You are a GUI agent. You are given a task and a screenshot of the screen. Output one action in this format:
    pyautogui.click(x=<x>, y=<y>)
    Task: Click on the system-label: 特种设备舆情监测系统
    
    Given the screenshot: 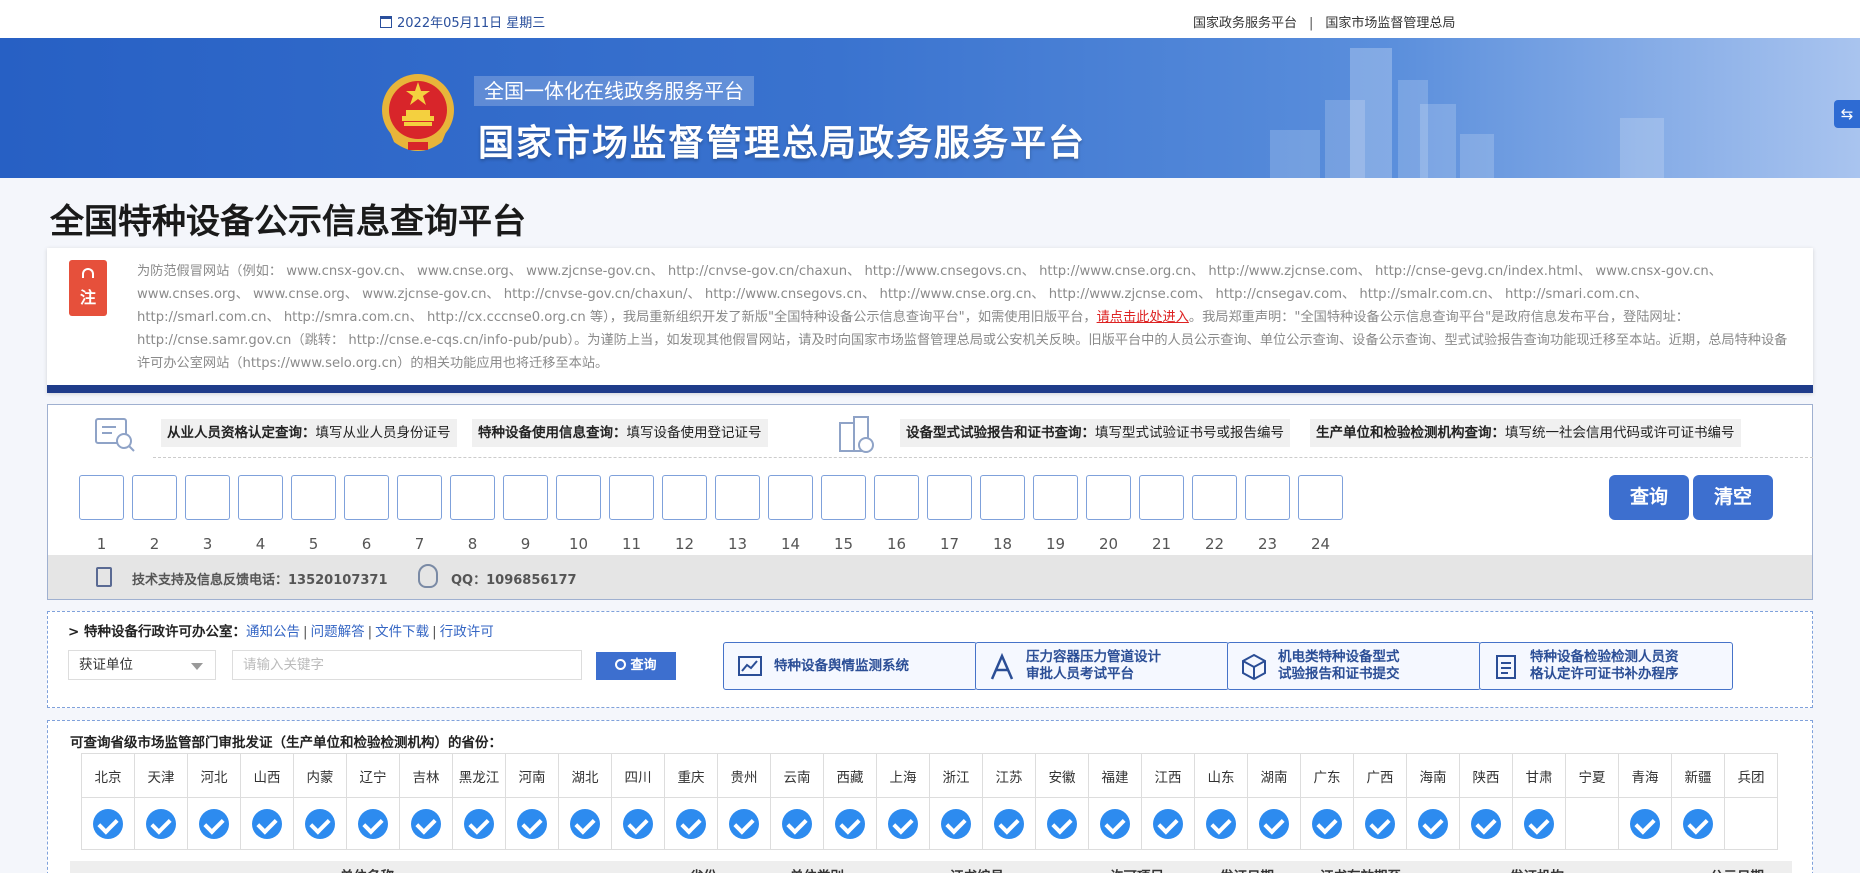 What is the action you would take?
    pyautogui.click(x=841, y=666)
    